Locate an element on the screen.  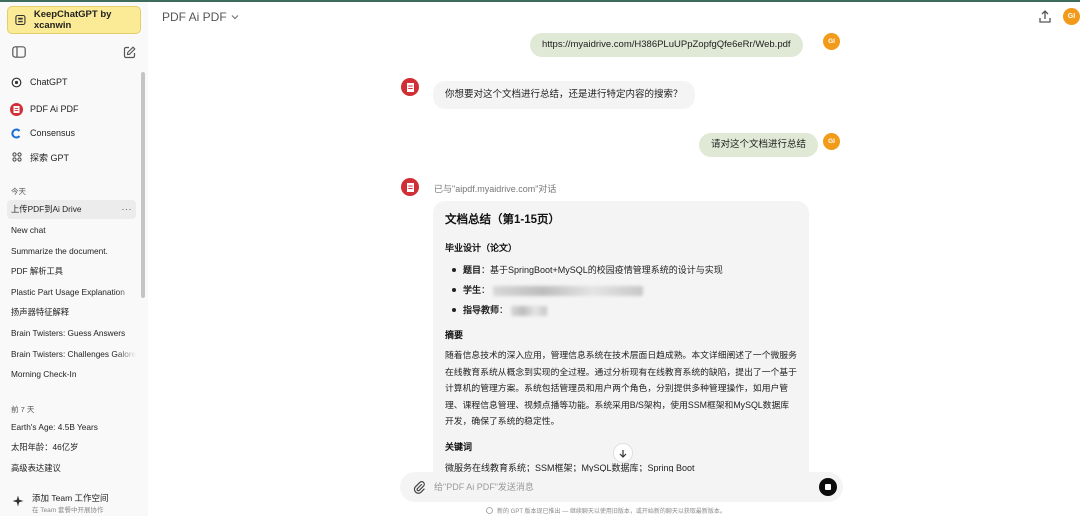
history-item: Earth's Age: 4.5B Years is located at coordinates (71, 427).